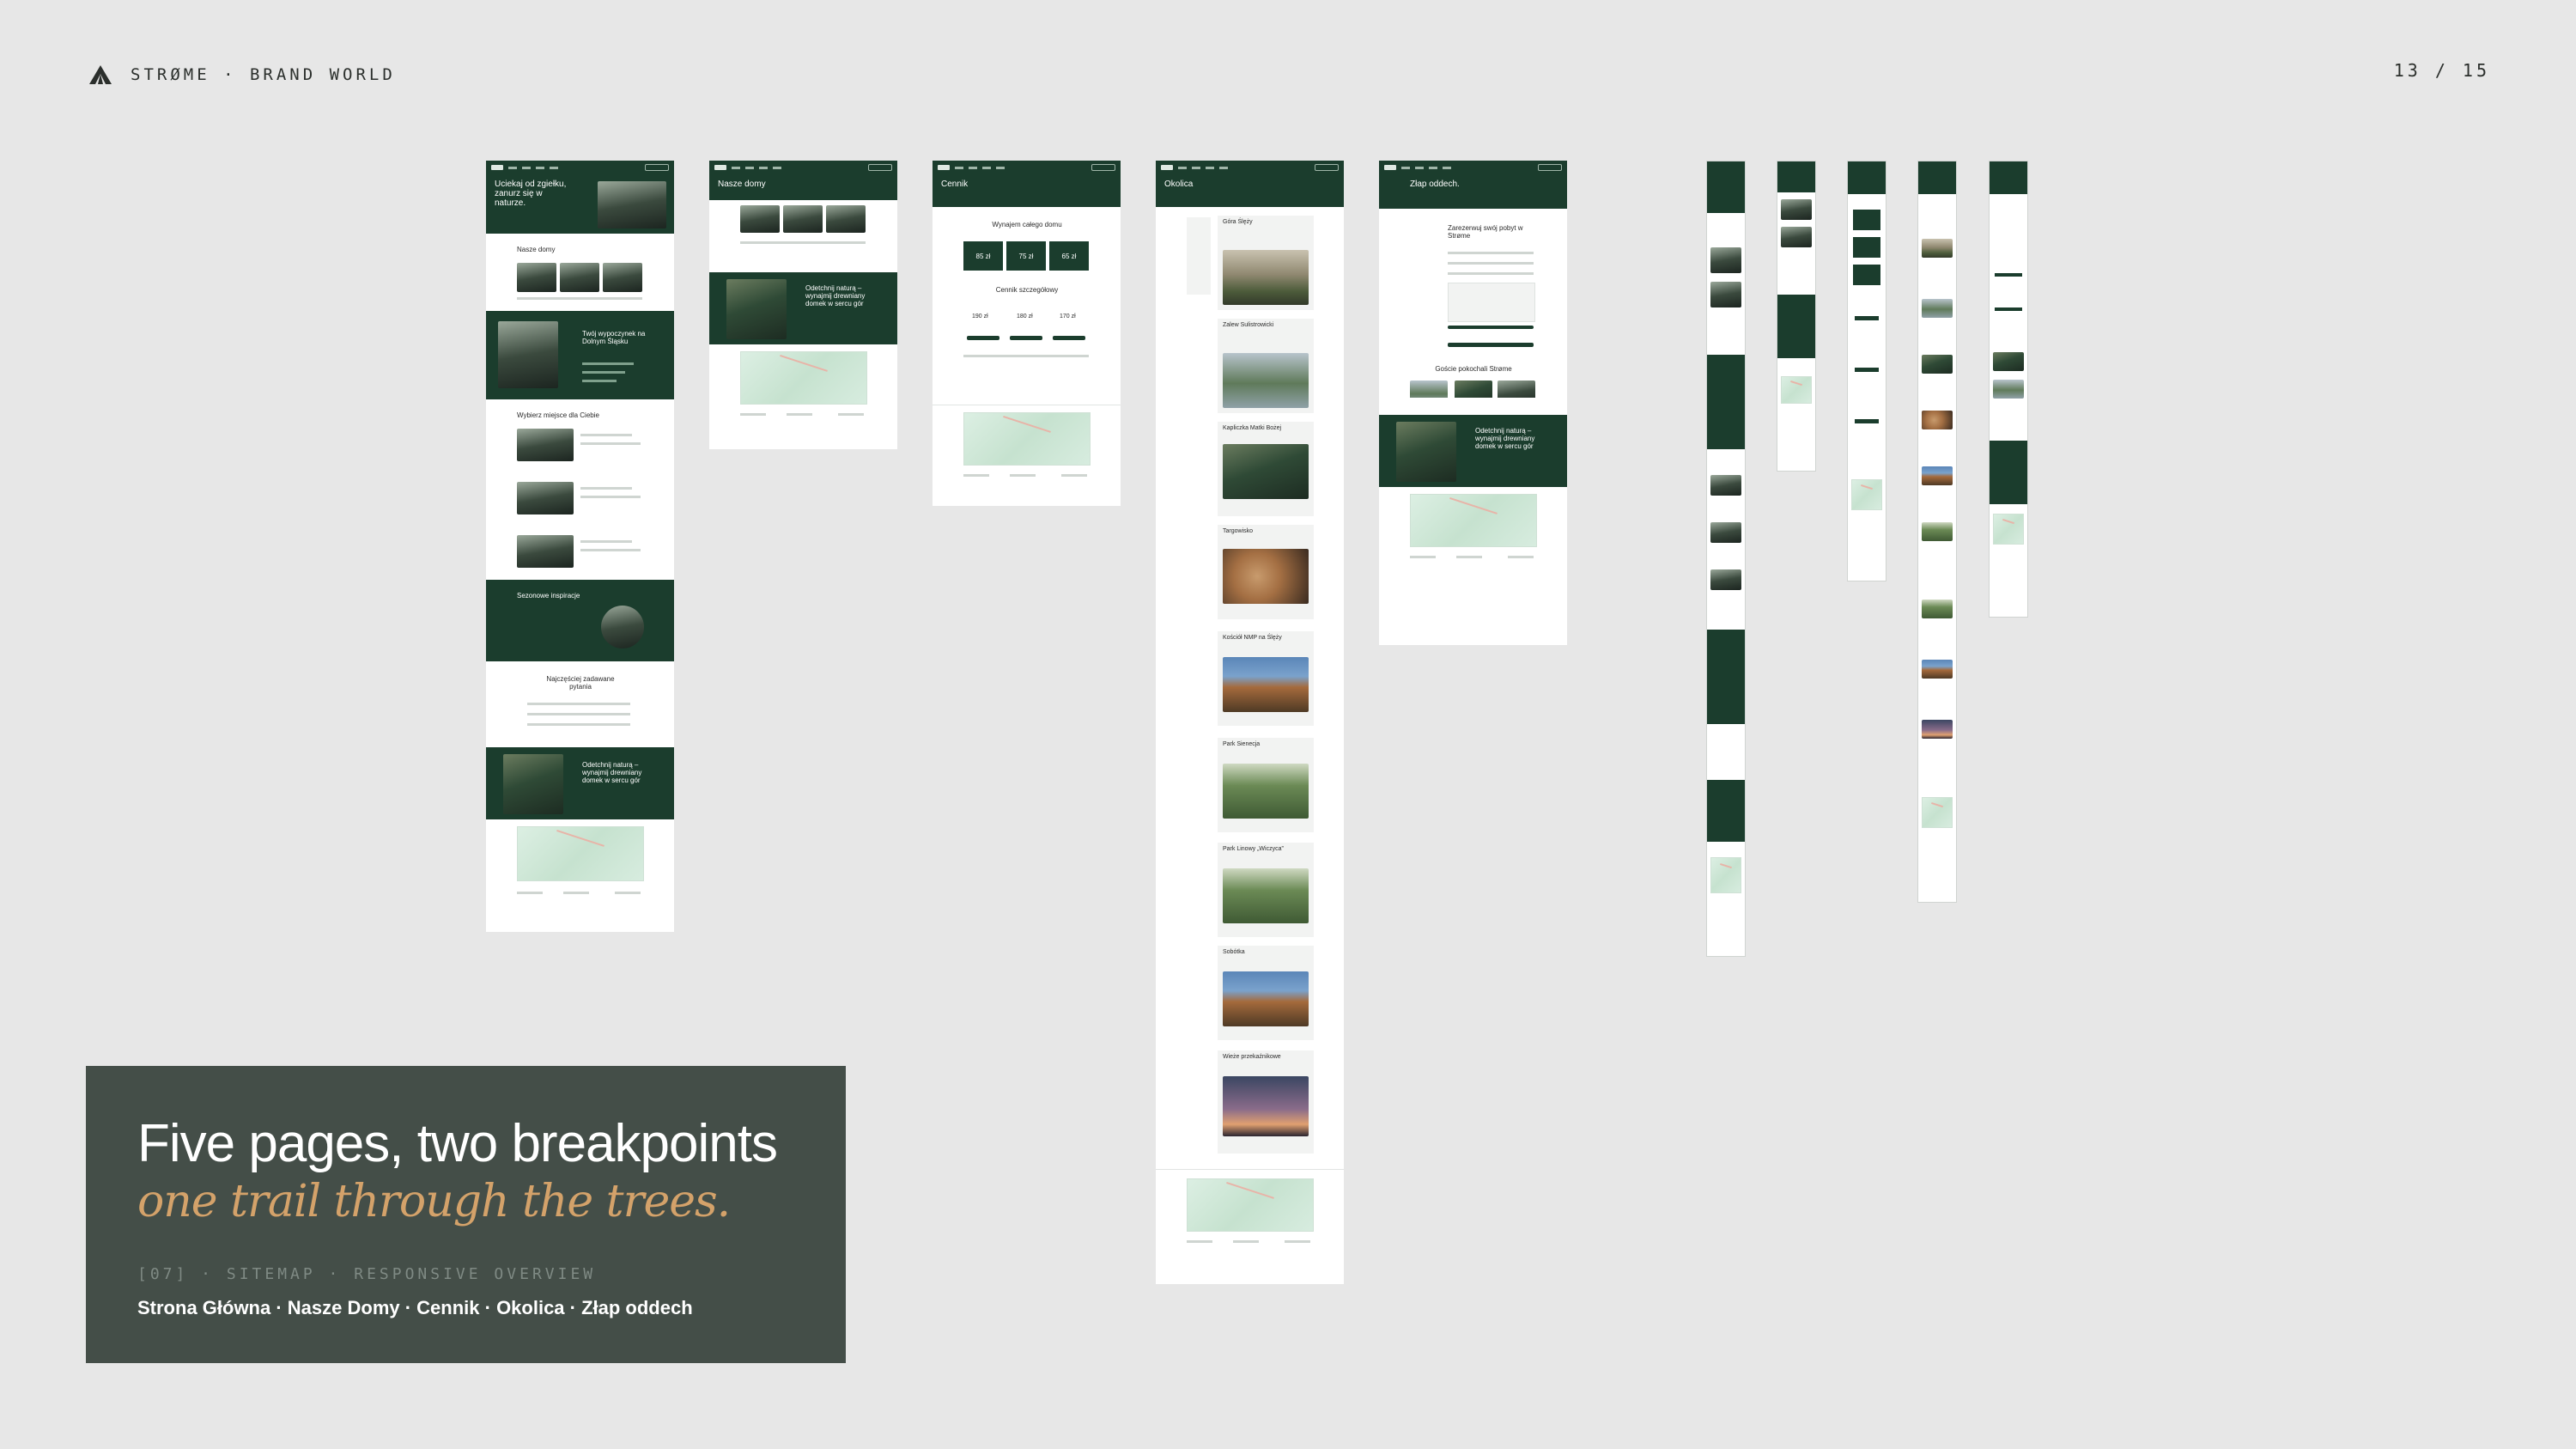 This screenshot has height=1449, width=2576. I want to click on home-houses-title: Nasze domy, so click(536, 250).